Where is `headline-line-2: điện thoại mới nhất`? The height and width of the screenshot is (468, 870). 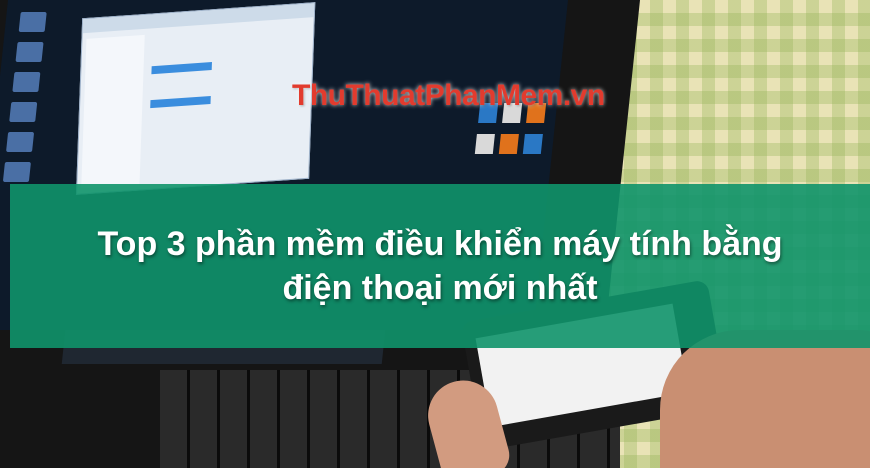
headline-line-2: điện thoại mới nhất is located at coordinates (440, 288).